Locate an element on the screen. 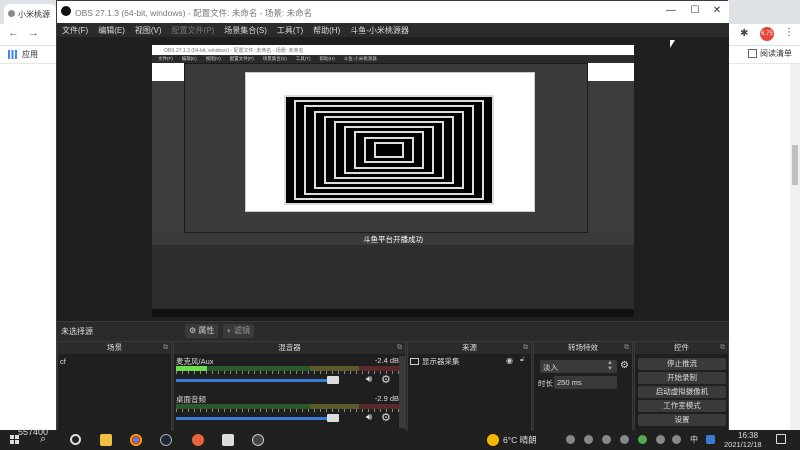 The image size is (800, 450). controls-title: 控件 is located at coordinates (681, 347).